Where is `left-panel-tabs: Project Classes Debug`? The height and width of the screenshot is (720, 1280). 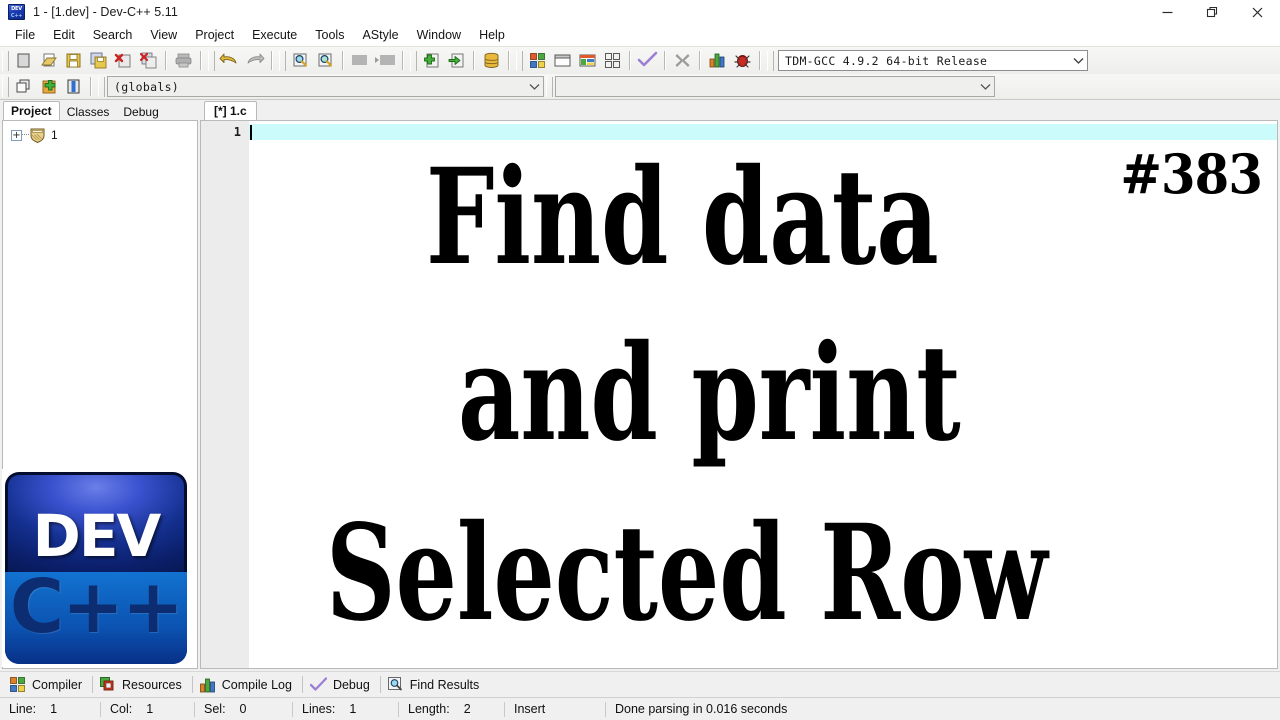 left-panel-tabs: Project Classes Debug is located at coordinates (100, 110).